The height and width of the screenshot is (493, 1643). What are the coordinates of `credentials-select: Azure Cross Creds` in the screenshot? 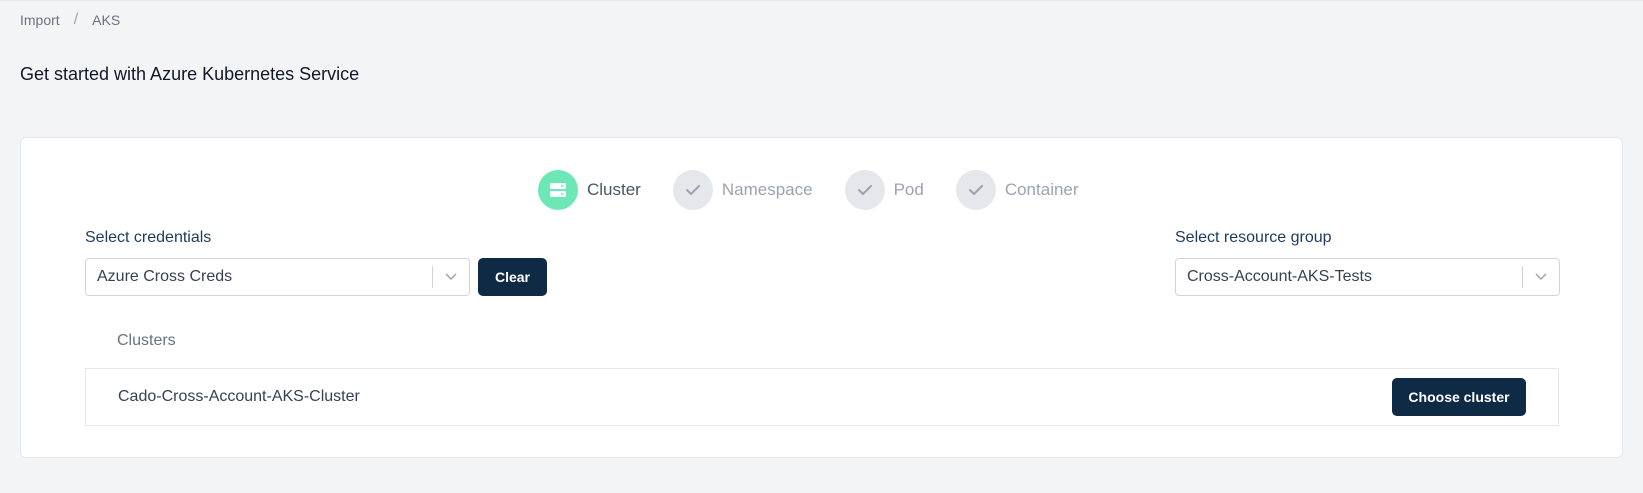 It's located at (277, 277).